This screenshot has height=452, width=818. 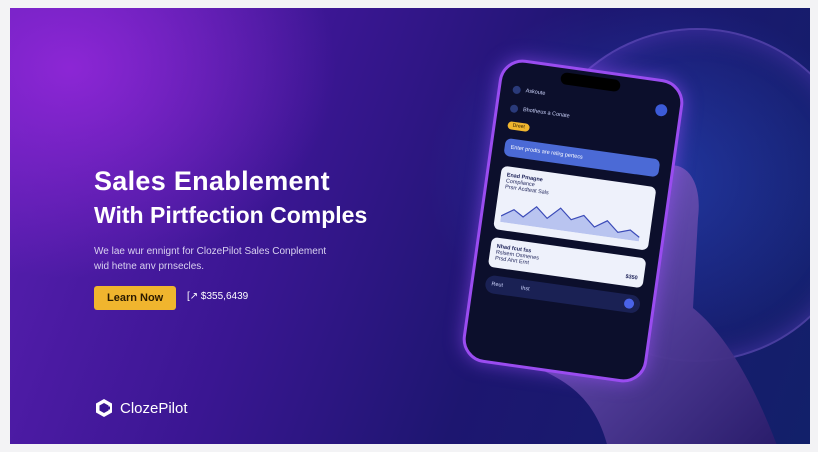 What do you see at coordinates (525, 289) in the screenshot?
I see `composer-right-label: Ihst` at bounding box center [525, 289].